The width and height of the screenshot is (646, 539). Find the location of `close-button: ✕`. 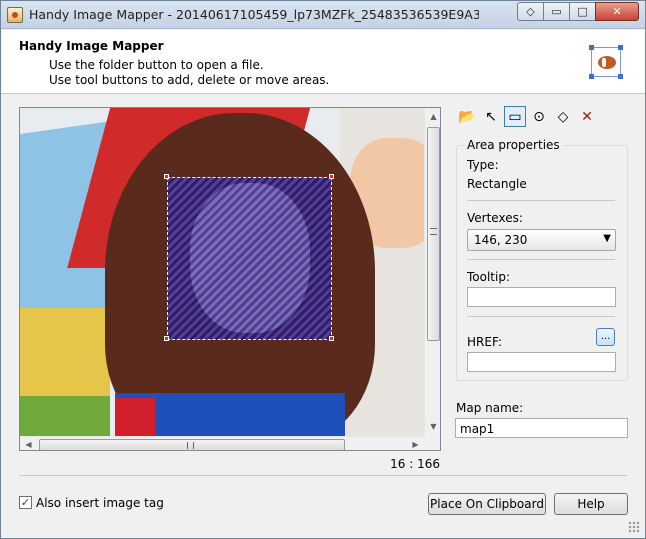

close-button: ✕ is located at coordinates (617, 11).